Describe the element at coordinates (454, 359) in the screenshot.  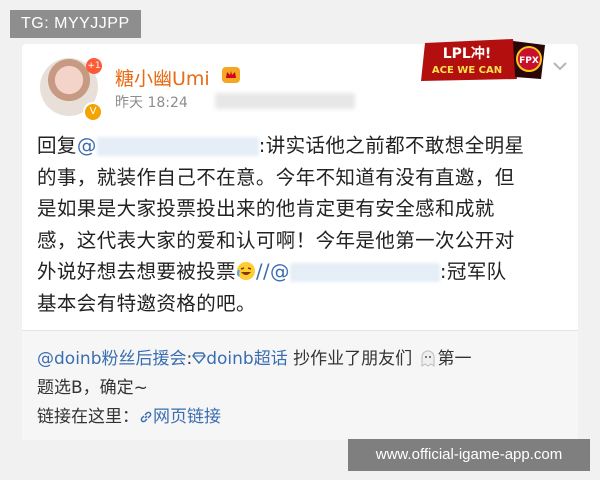
I see `repost-text-2: 第一` at that location.